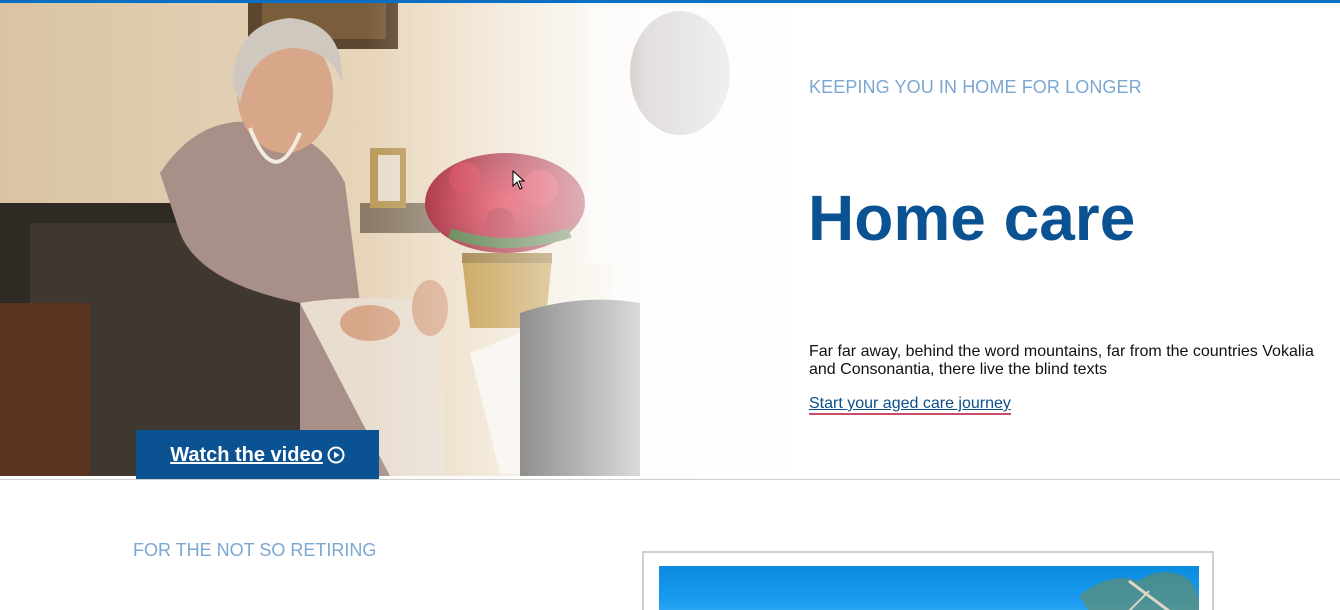  I want to click on mouse-cursor-icon, so click(519, 182).